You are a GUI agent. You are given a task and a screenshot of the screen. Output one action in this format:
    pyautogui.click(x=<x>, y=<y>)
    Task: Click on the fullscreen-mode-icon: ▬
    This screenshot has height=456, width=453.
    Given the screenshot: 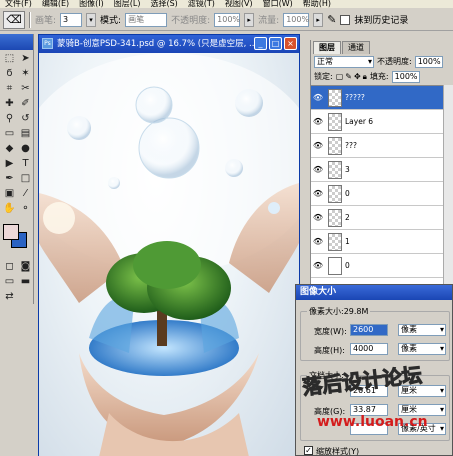 What is the action you would take?
    pyautogui.click(x=25, y=282)
    